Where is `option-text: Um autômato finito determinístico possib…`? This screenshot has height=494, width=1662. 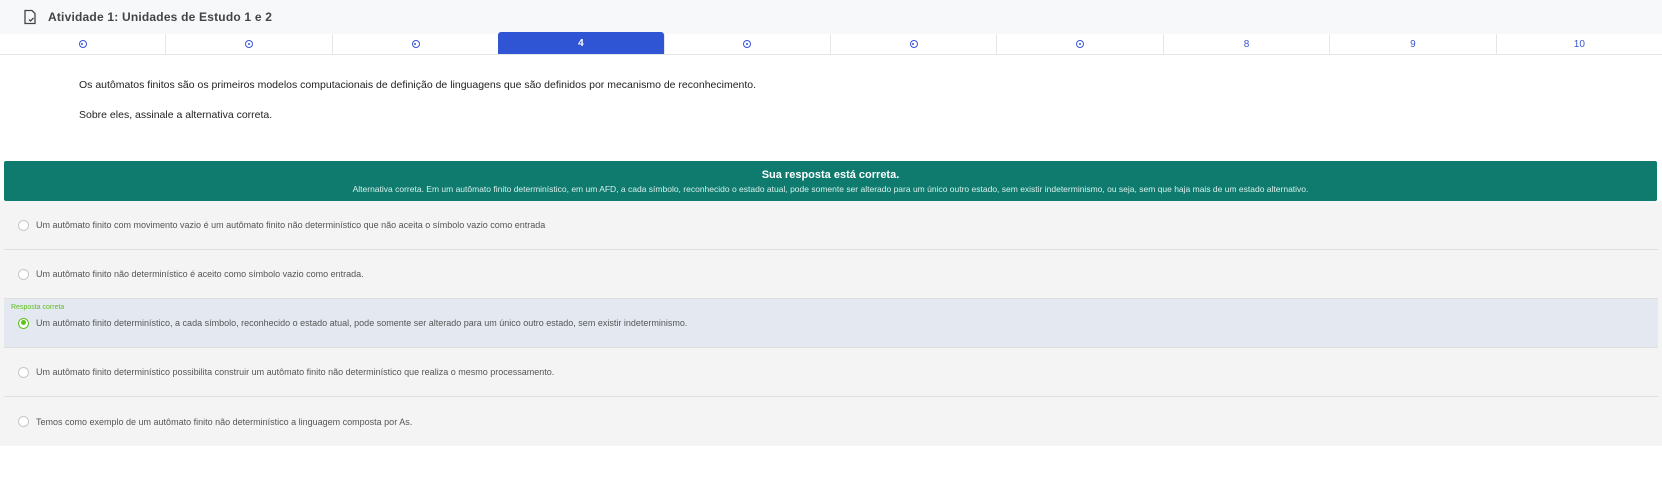
option-text: Um autômato finito determinístico possib… is located at coordinates (295, 372).